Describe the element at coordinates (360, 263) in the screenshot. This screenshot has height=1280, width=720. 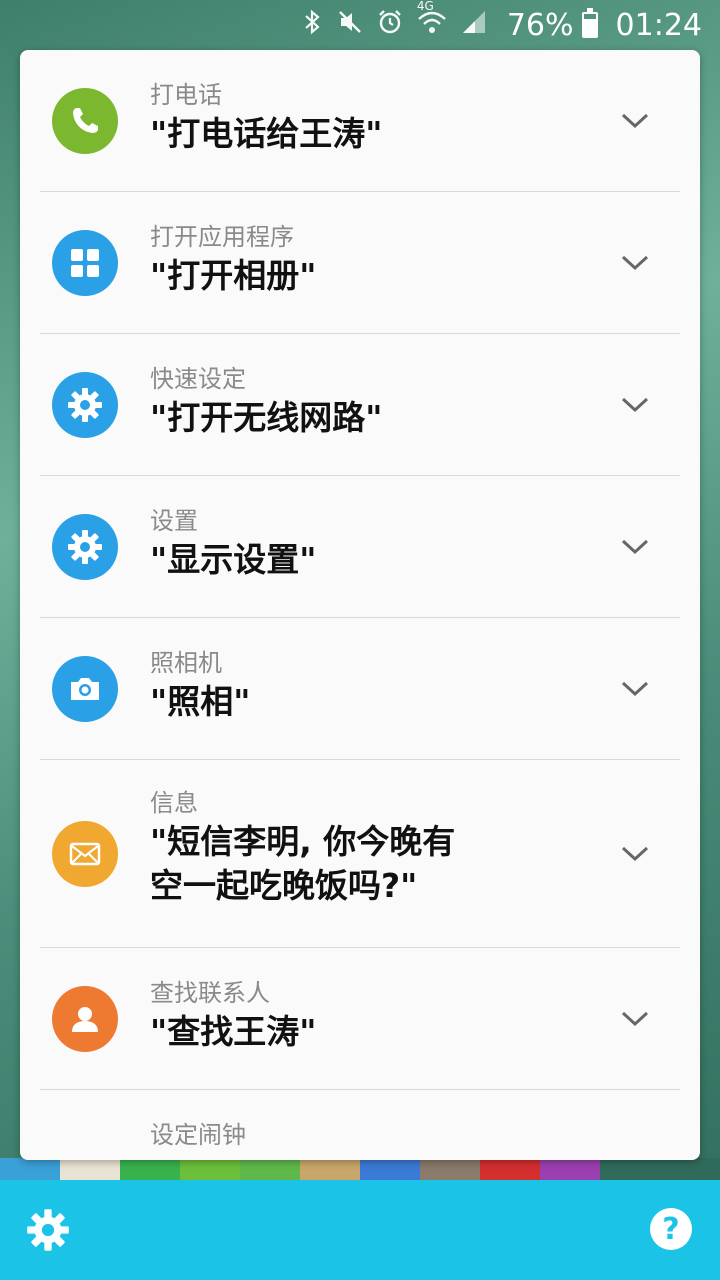
I see `command-item-open-app: 打开应用程序 "打开相册"` at that location.